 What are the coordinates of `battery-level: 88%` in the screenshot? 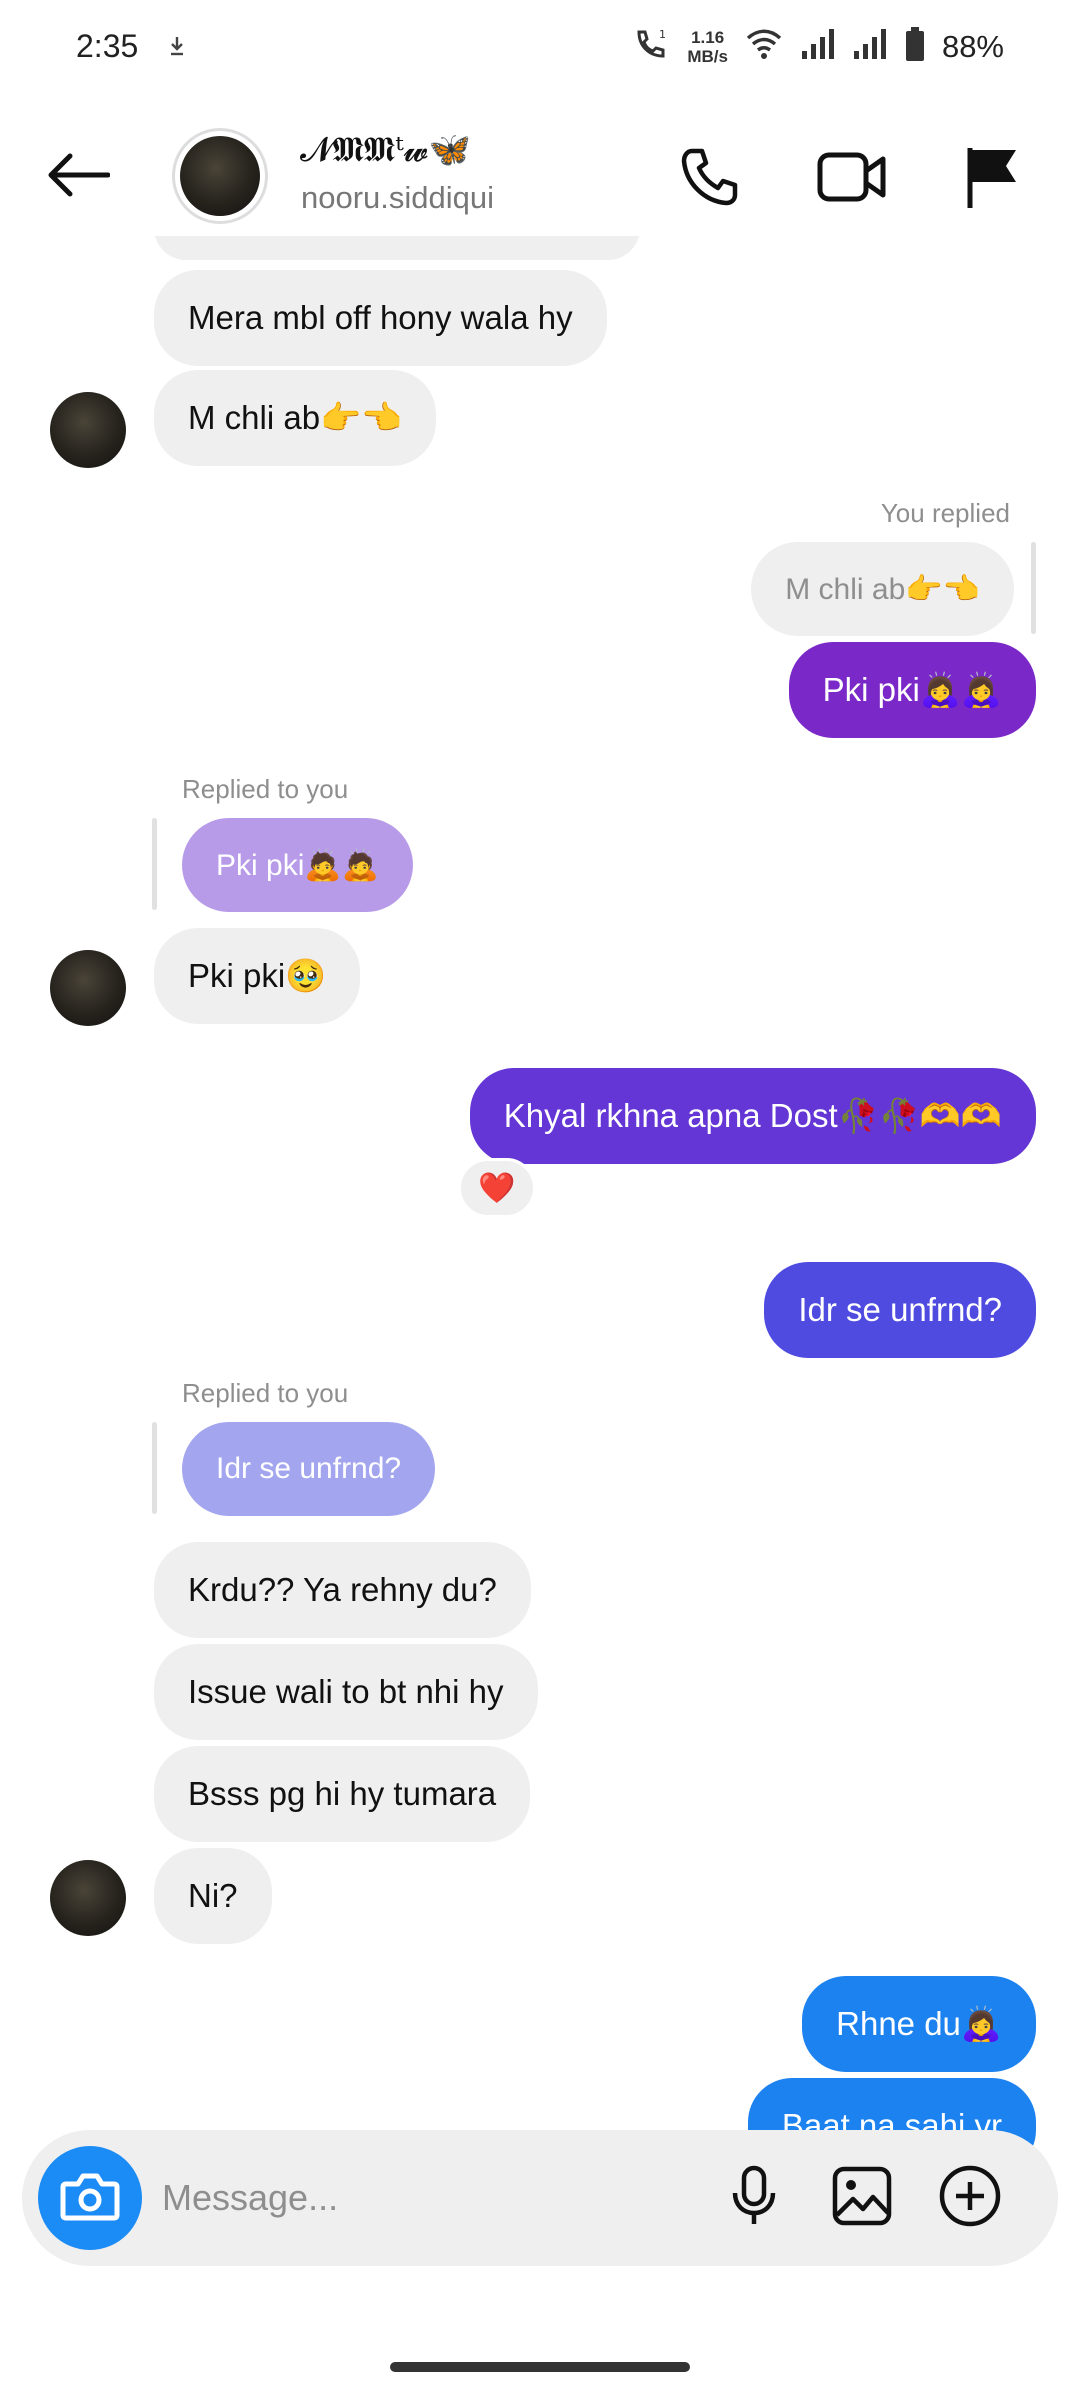 It's located at (972, 46).